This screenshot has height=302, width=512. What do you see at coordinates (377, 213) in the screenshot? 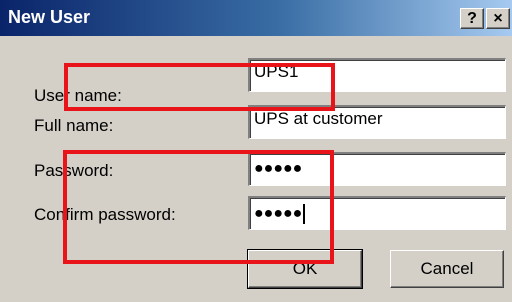
I see `confirm-password-field: ●●●●●` at bounding box center [377, 213].